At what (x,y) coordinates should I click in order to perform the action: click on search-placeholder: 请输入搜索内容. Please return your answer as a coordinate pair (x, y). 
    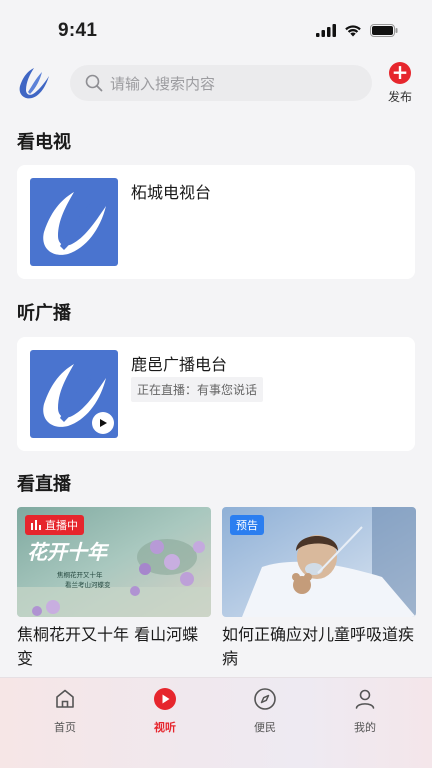
    Looking at the image, I should click on (163, 83).